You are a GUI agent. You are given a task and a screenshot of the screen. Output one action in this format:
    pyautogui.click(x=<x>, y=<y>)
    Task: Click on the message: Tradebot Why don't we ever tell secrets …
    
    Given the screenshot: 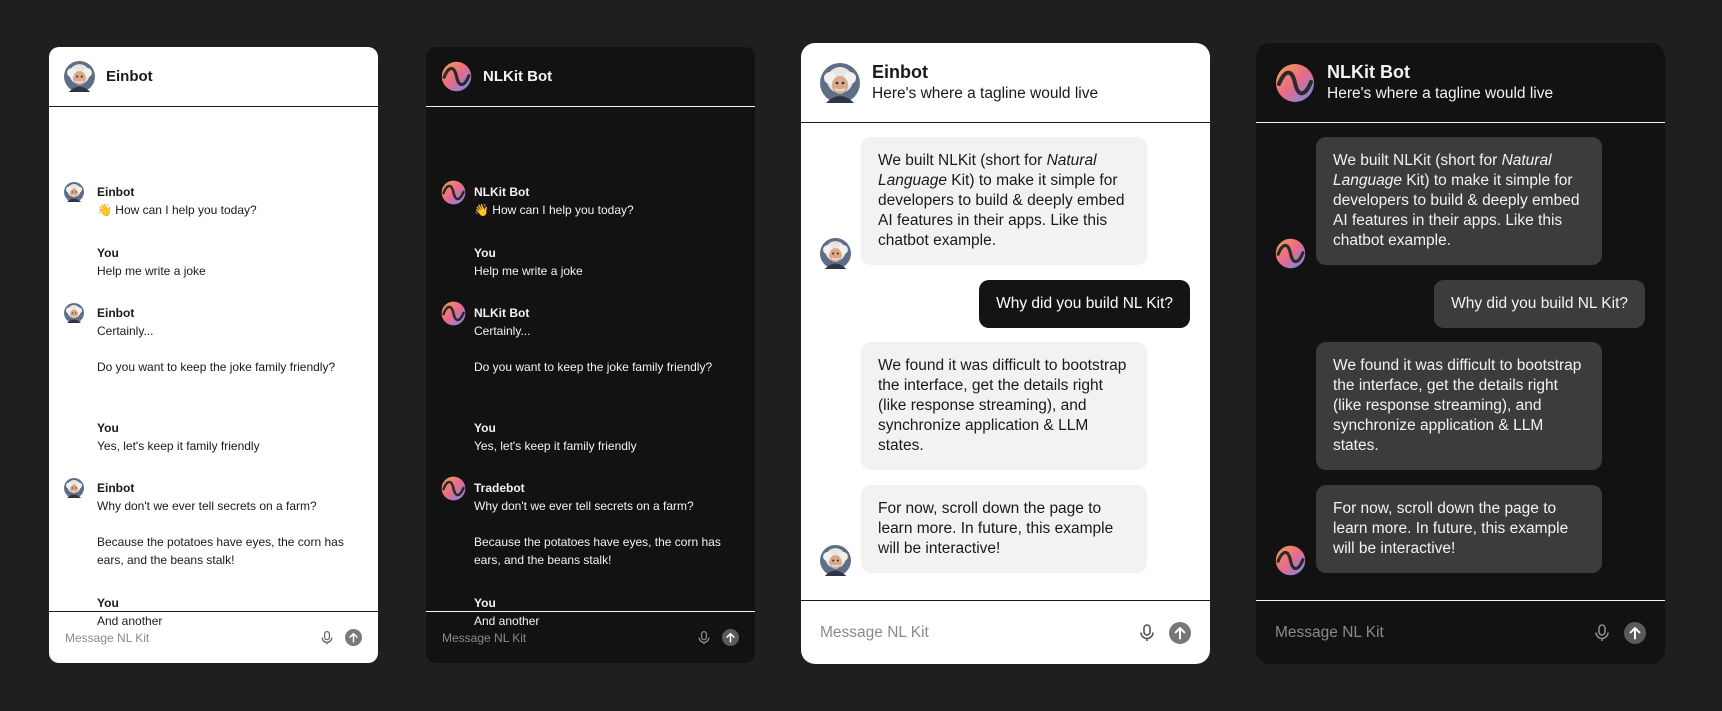 What is the action you would take?
    pyautogui.click(x=604, y=524)
    